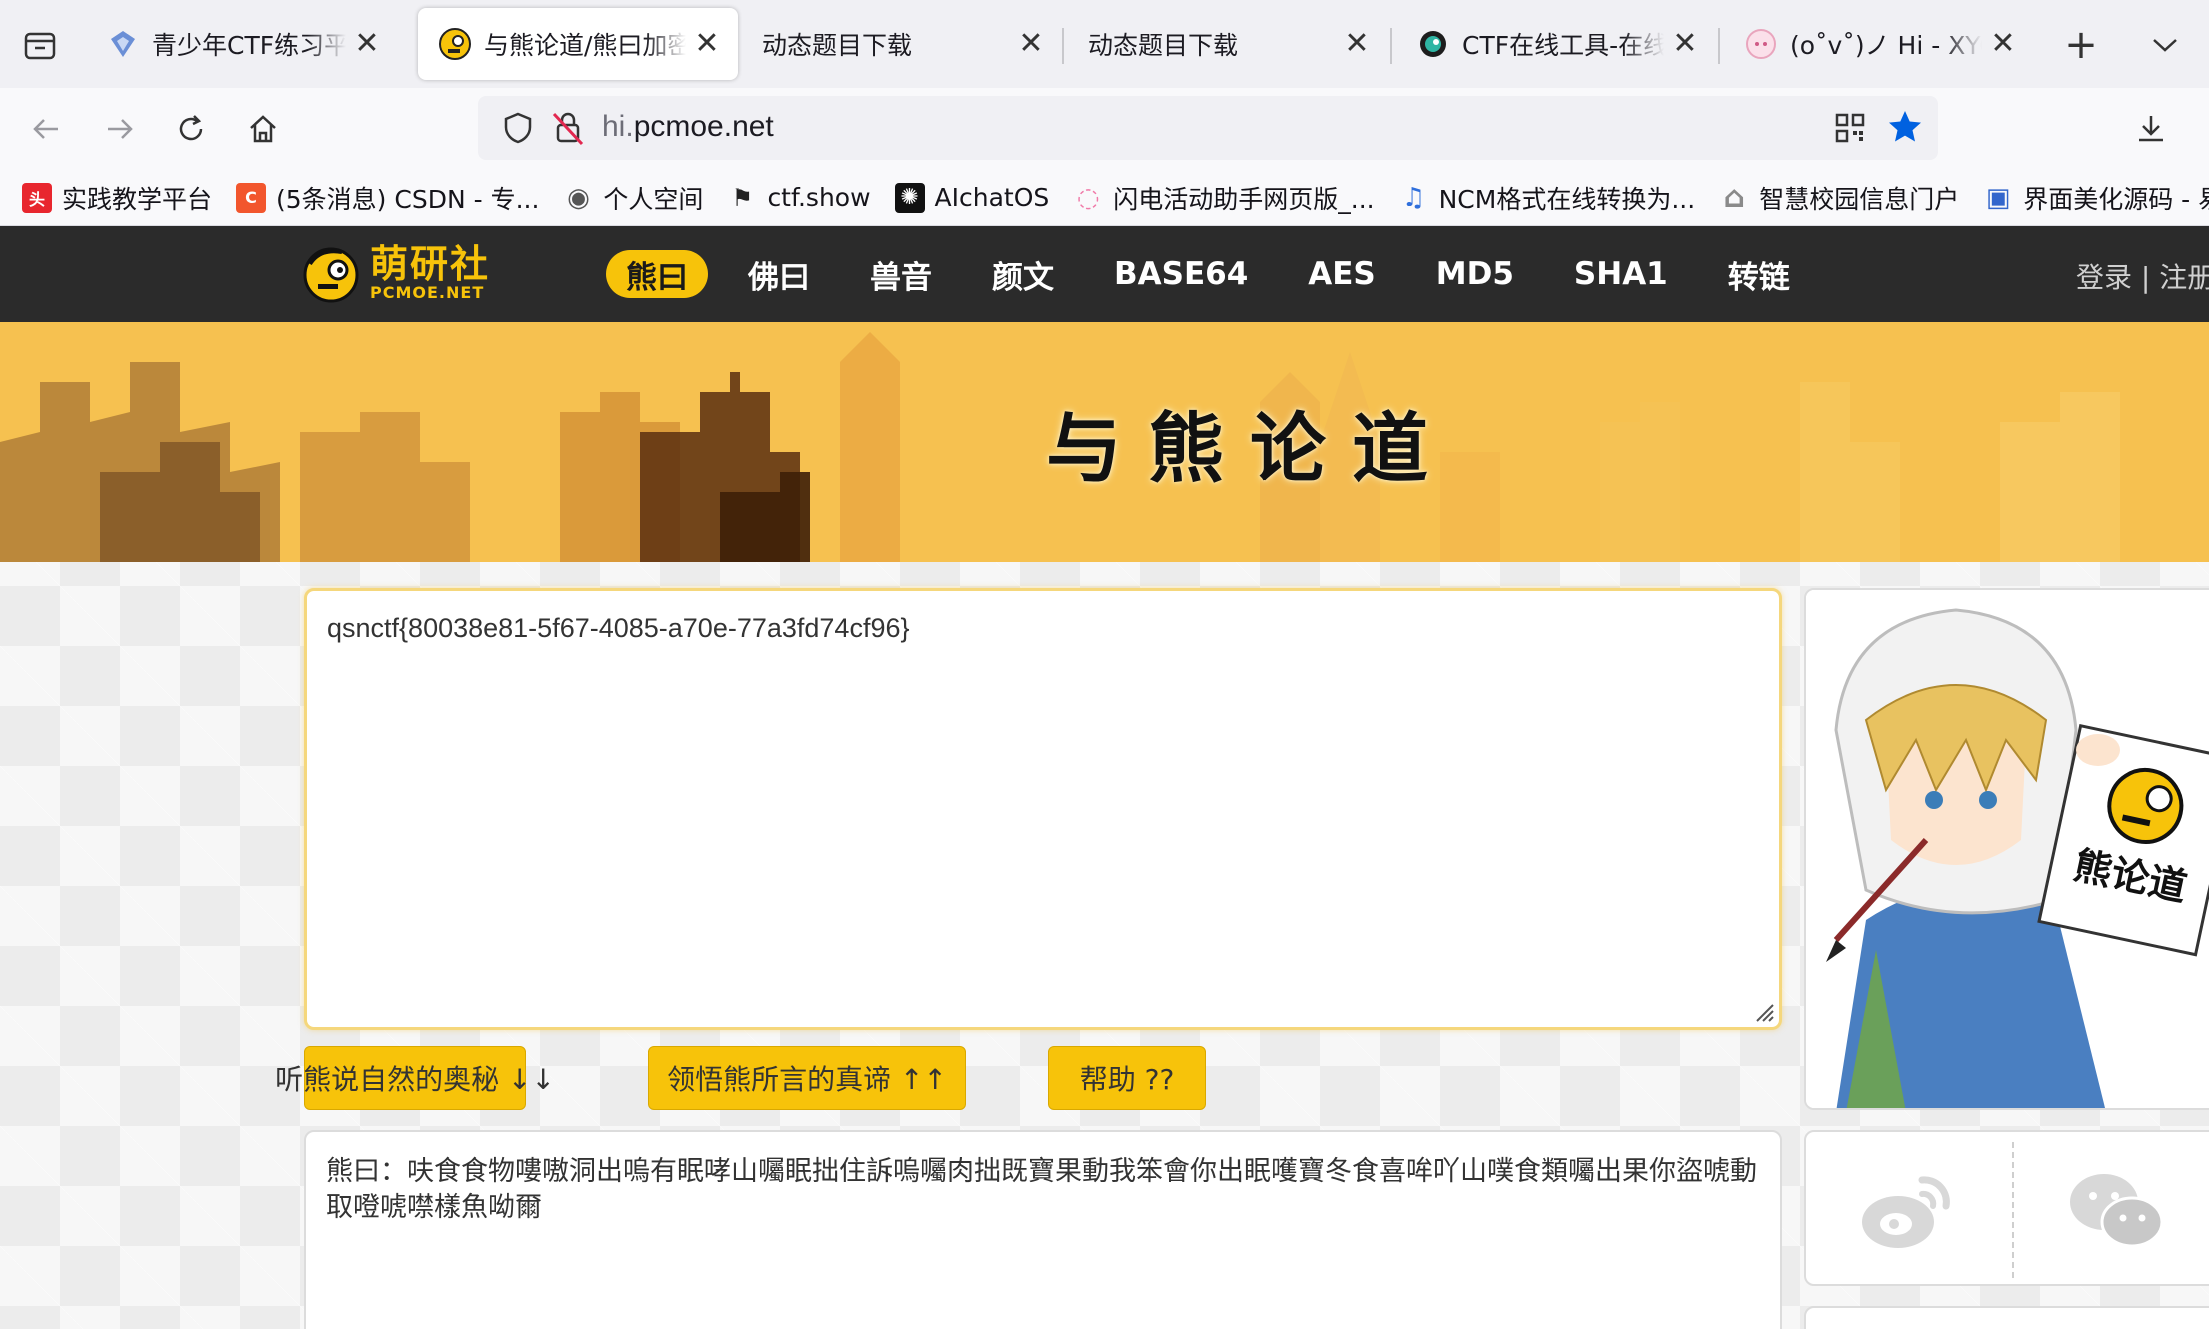 This screenshot has height=1329, width=2209. What do you see at coordinates (807, 1078) in the screenshot?
I see `decode-button: 领悟熊所言的真谛 ↑↑` at bounding box center [807, 1078].